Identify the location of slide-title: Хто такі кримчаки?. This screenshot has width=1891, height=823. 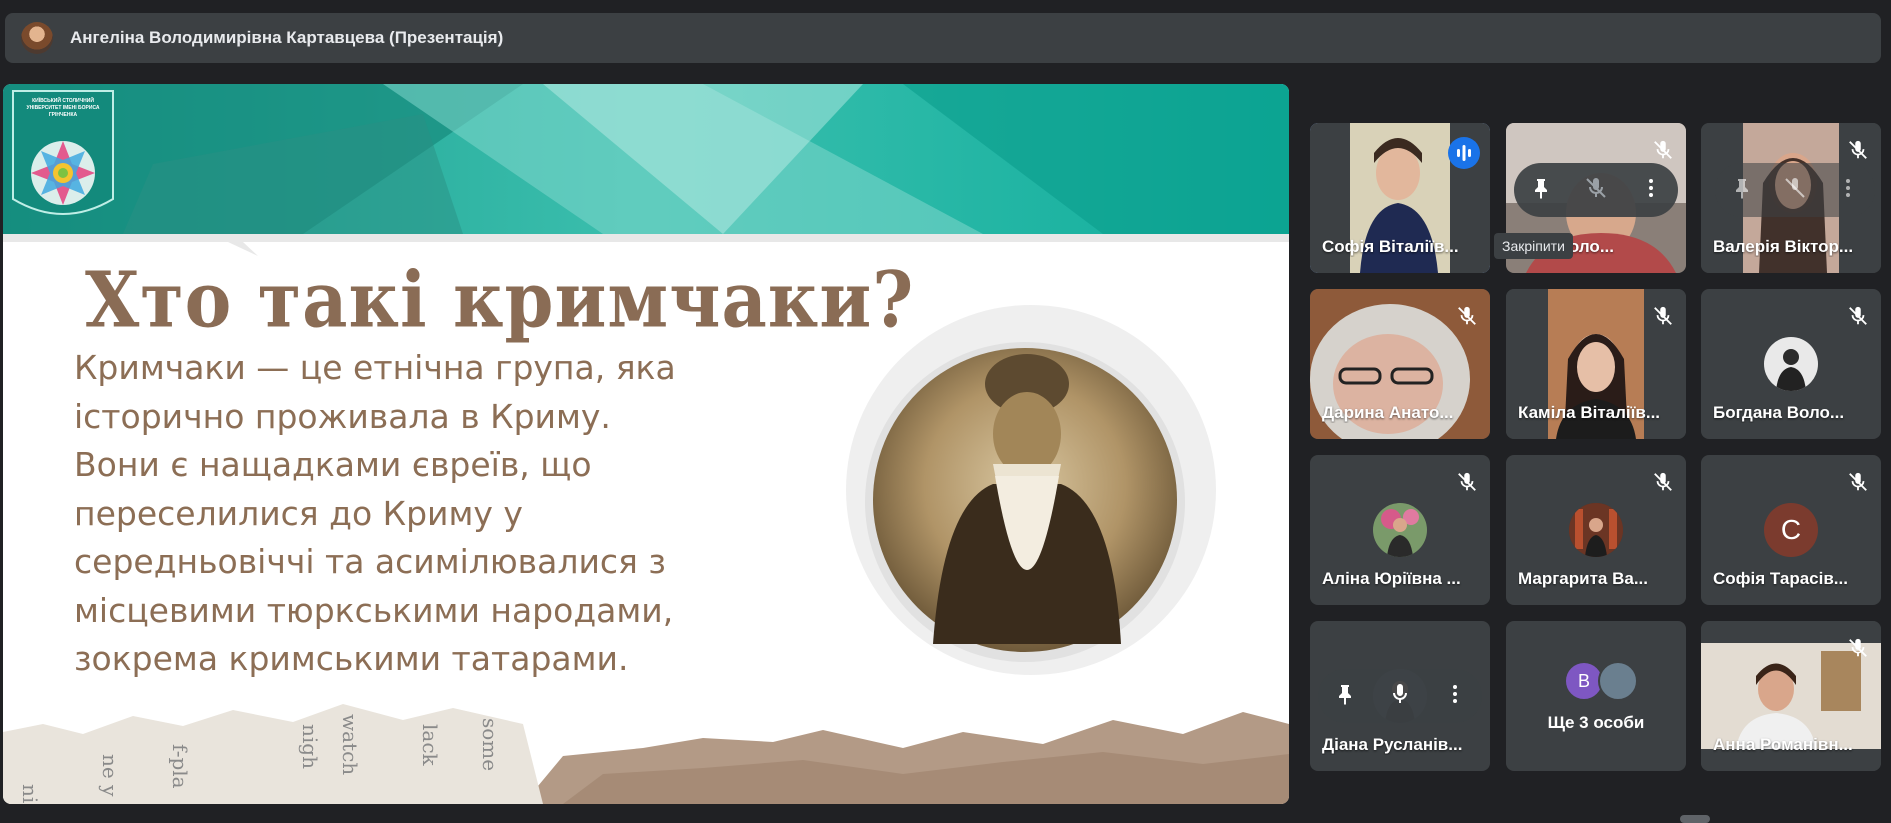
(500, 300).